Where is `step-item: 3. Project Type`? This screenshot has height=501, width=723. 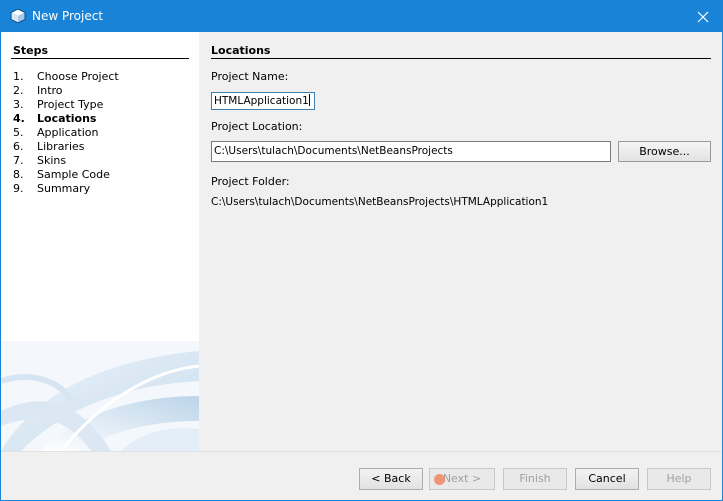 step-item: 3. Project Type is located at coordinates (66, 105).